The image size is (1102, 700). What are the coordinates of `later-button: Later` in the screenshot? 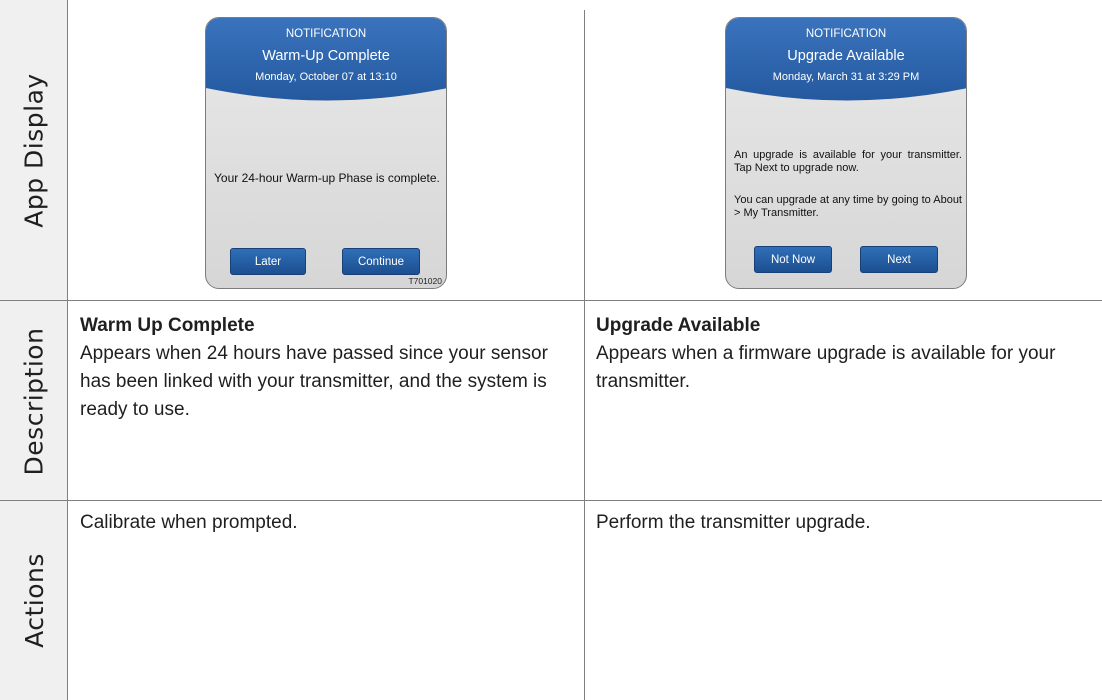 It's located at (268, 261).